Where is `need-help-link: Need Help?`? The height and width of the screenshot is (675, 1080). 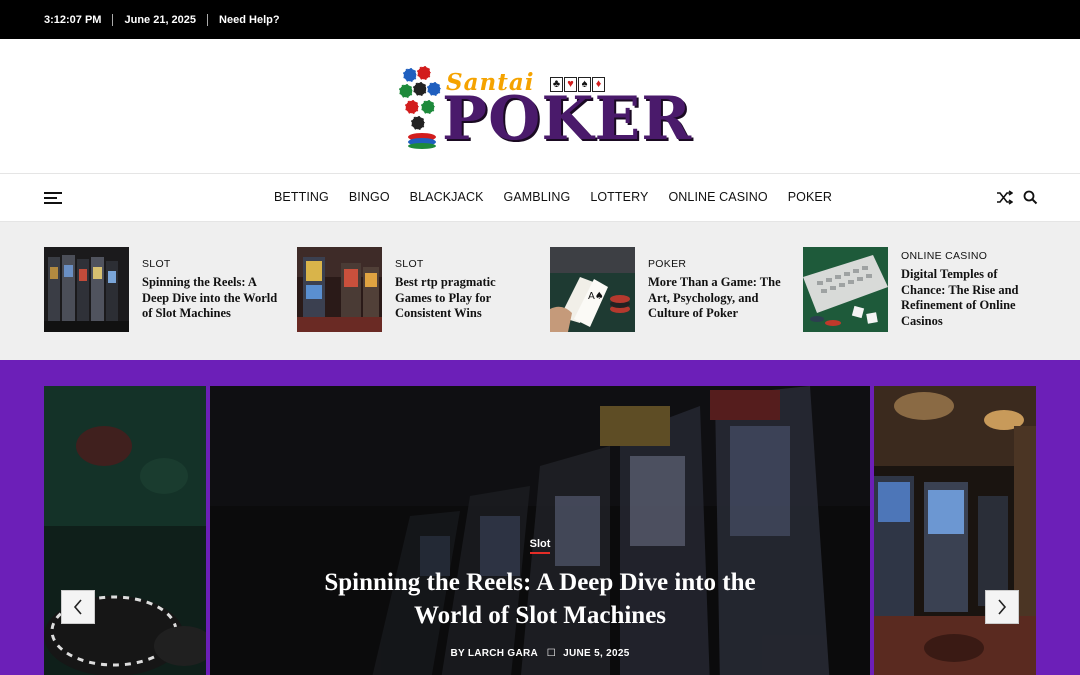 need-help-link: Need Help? is located at coordinates (249, 20).